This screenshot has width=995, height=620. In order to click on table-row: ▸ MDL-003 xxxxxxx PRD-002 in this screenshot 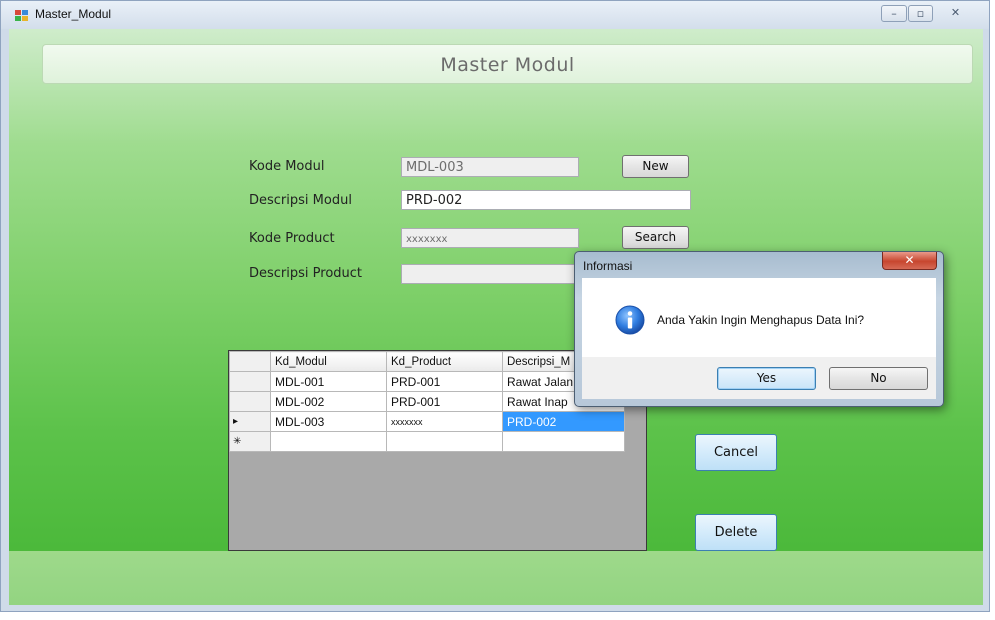, I will do `click(427, 421)`.